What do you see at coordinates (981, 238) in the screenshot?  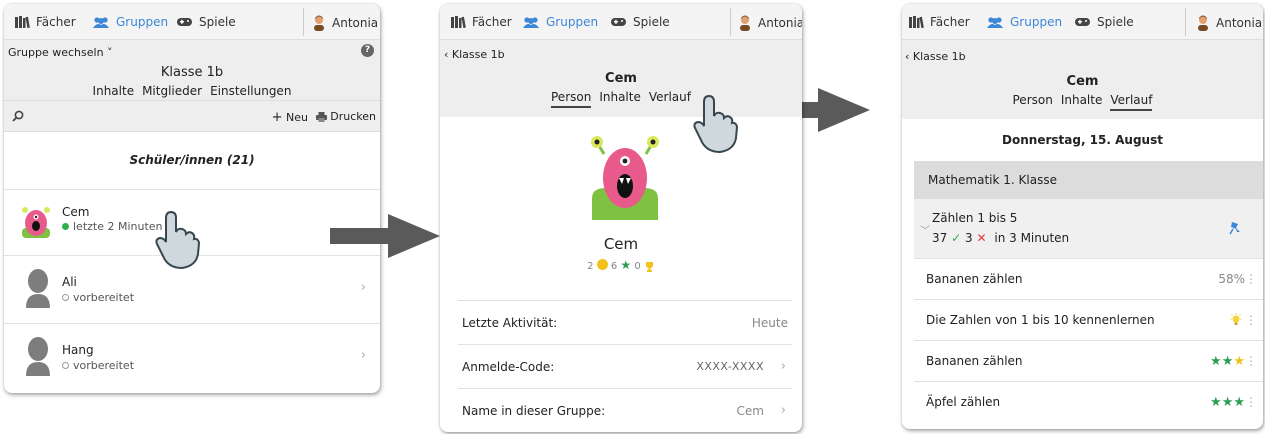 I see `cross-icon: ✕` at bounding box center [981, 238].